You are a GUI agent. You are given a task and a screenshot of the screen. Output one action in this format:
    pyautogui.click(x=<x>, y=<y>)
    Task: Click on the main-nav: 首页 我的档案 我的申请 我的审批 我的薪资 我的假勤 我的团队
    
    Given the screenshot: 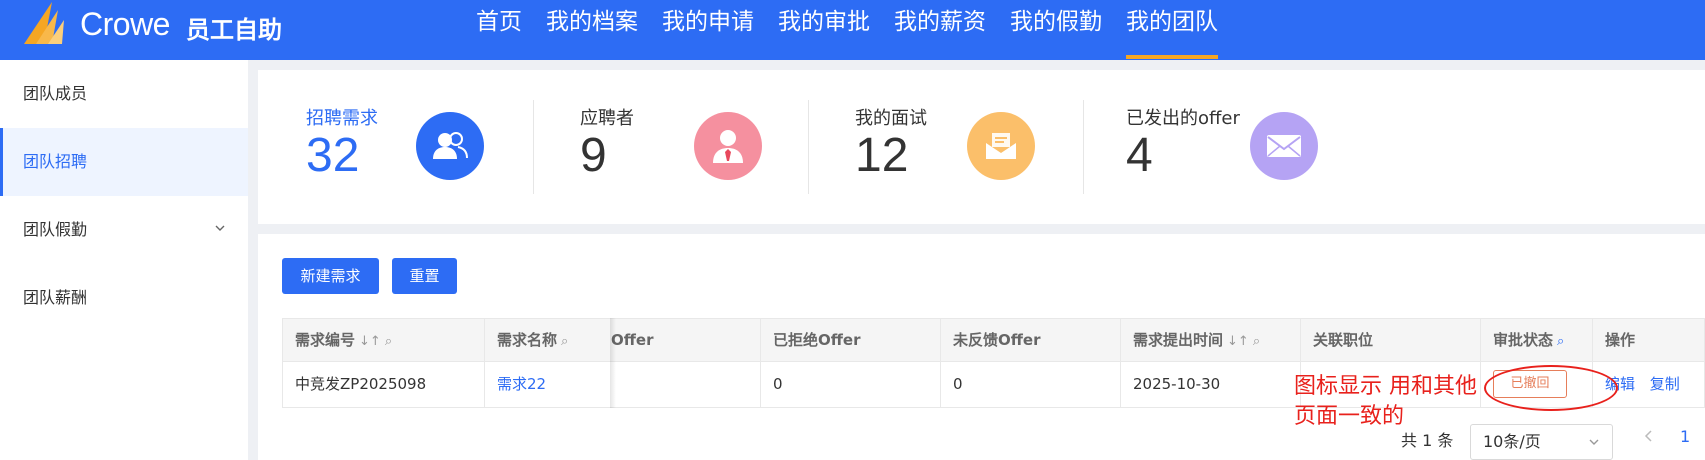 What is the action you would take?
    pyautogui.click(x=847, y=30)
    